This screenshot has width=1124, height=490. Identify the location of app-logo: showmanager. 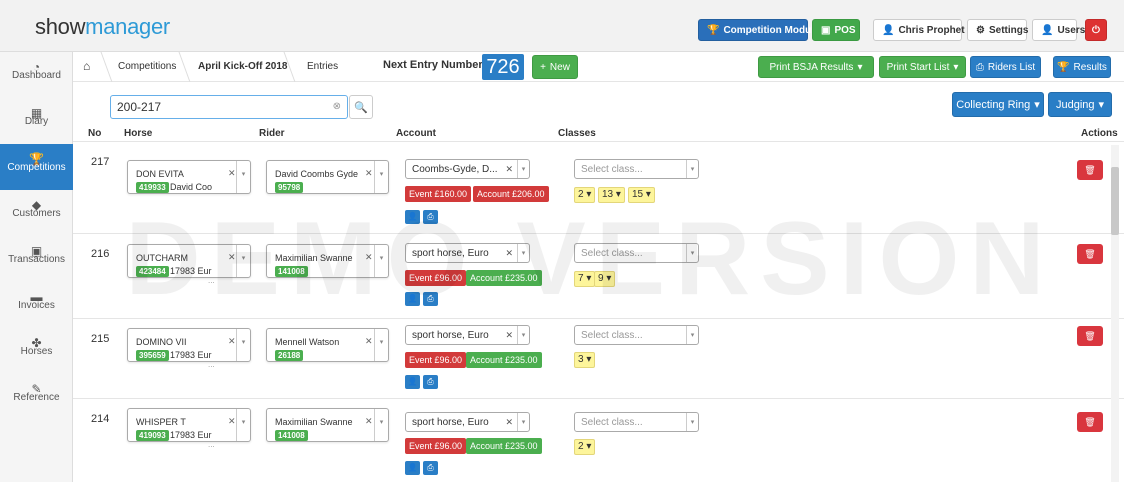
(102, 27).